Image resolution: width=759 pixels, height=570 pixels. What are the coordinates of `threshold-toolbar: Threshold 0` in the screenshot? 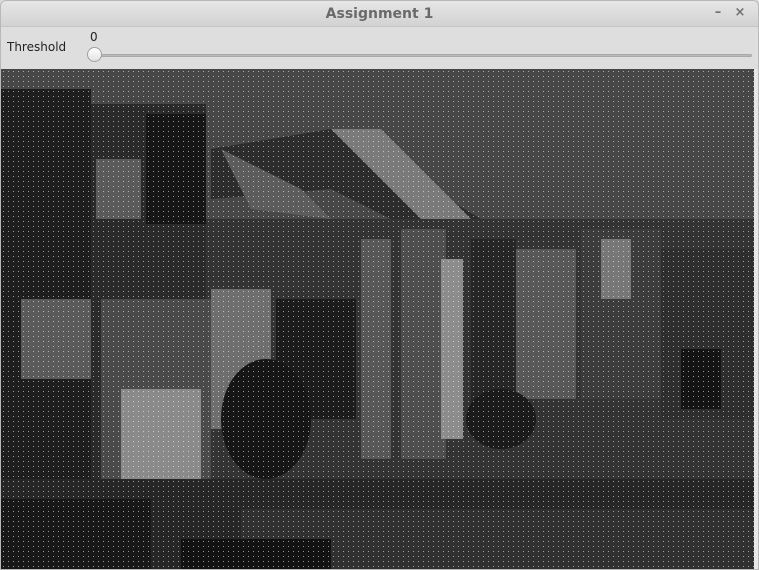 It's located at (379, 48).